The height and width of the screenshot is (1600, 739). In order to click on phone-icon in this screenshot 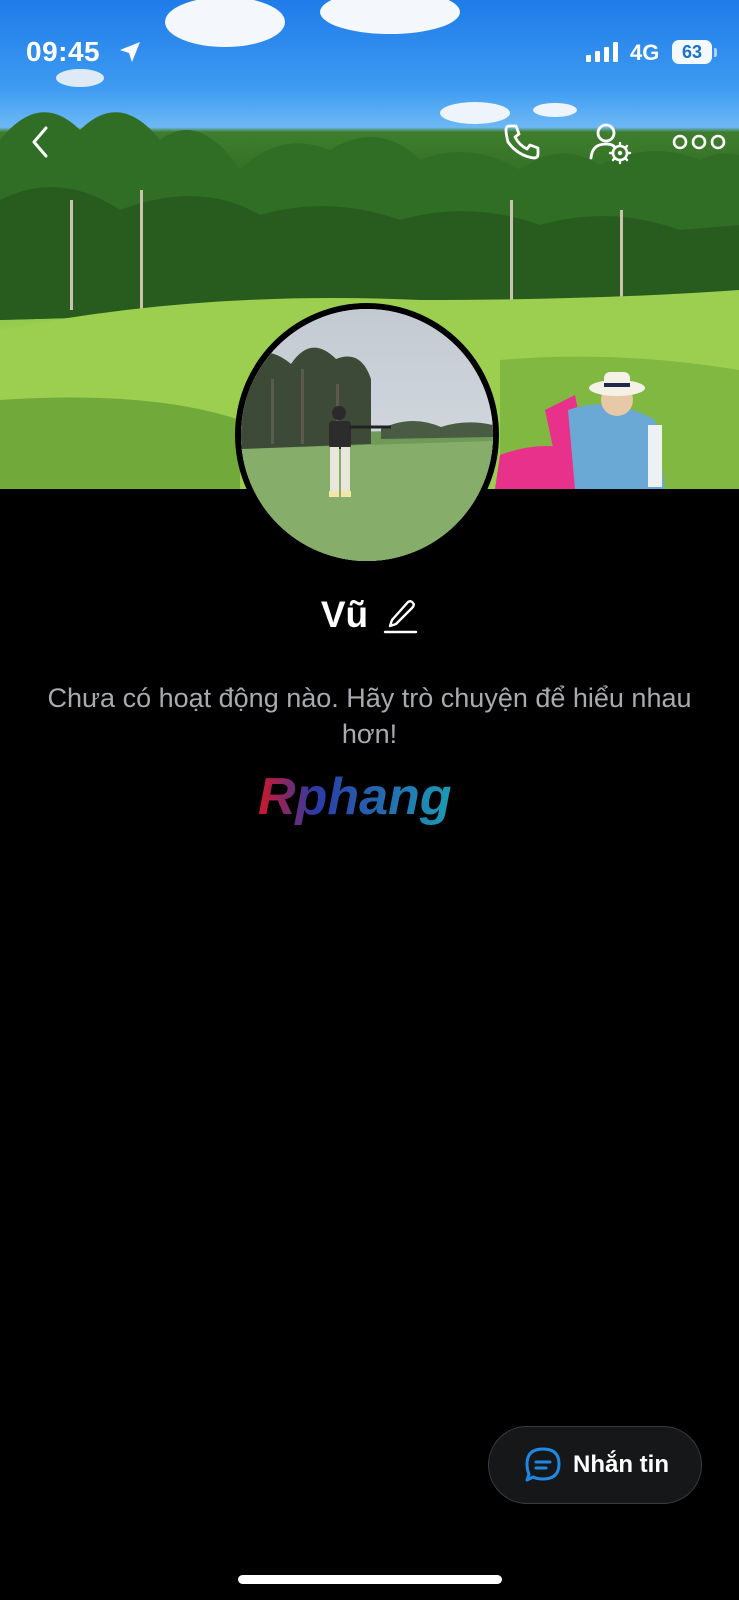, I will do `click(522, 142)`.